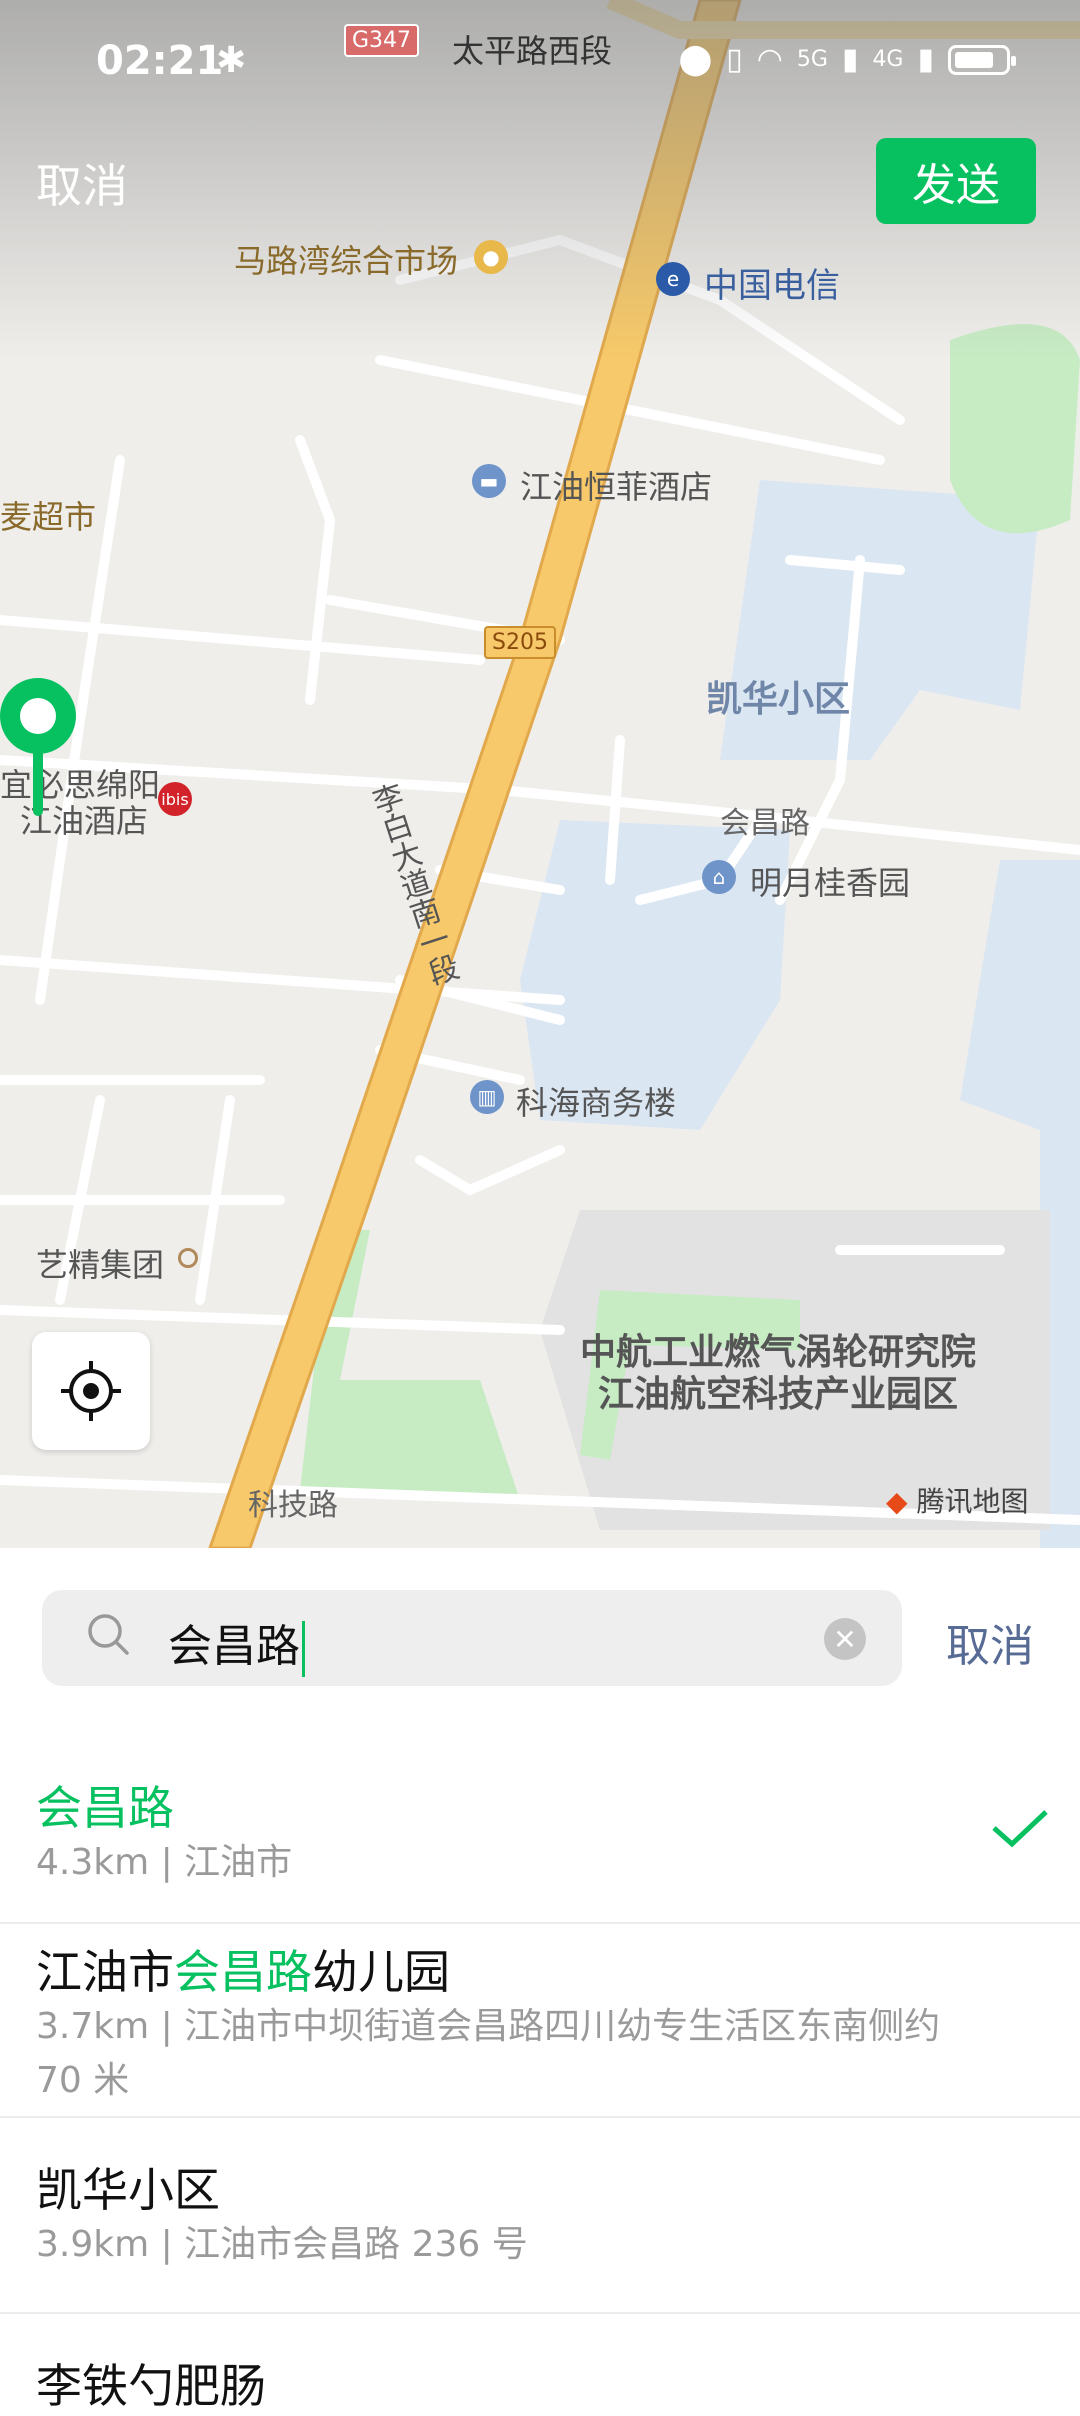 The image size is (1080, 2416). I want to click on map-provider-logo: ◆ 腾讯地图, so click(957, 1500).